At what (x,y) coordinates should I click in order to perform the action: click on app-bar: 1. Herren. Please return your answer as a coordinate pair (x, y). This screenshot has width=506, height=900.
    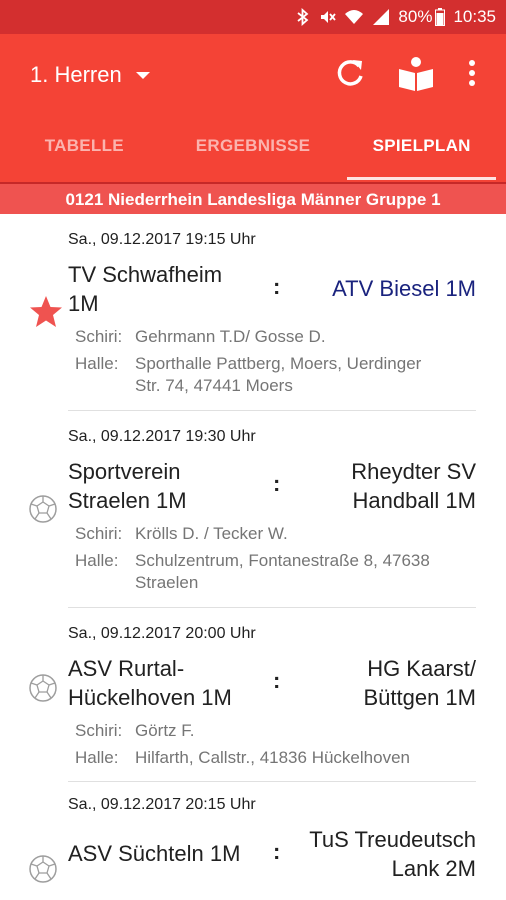
    Looking at the image, I should click on (253, 75).